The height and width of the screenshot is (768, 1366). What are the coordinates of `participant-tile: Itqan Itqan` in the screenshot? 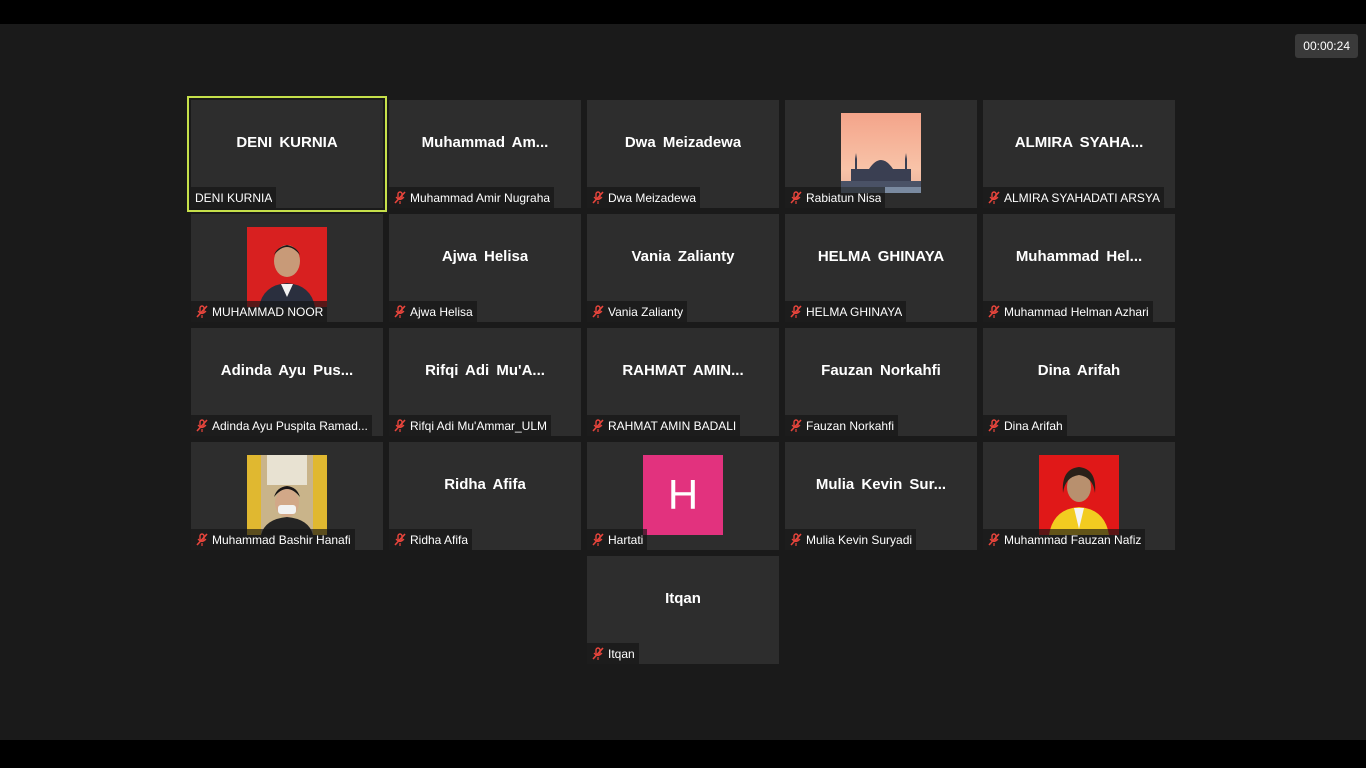 It's located at (683, 610).